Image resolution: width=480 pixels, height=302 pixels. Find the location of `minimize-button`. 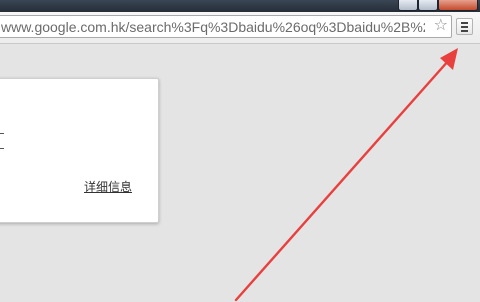

minimize-button is located at coordinates (408, 5).